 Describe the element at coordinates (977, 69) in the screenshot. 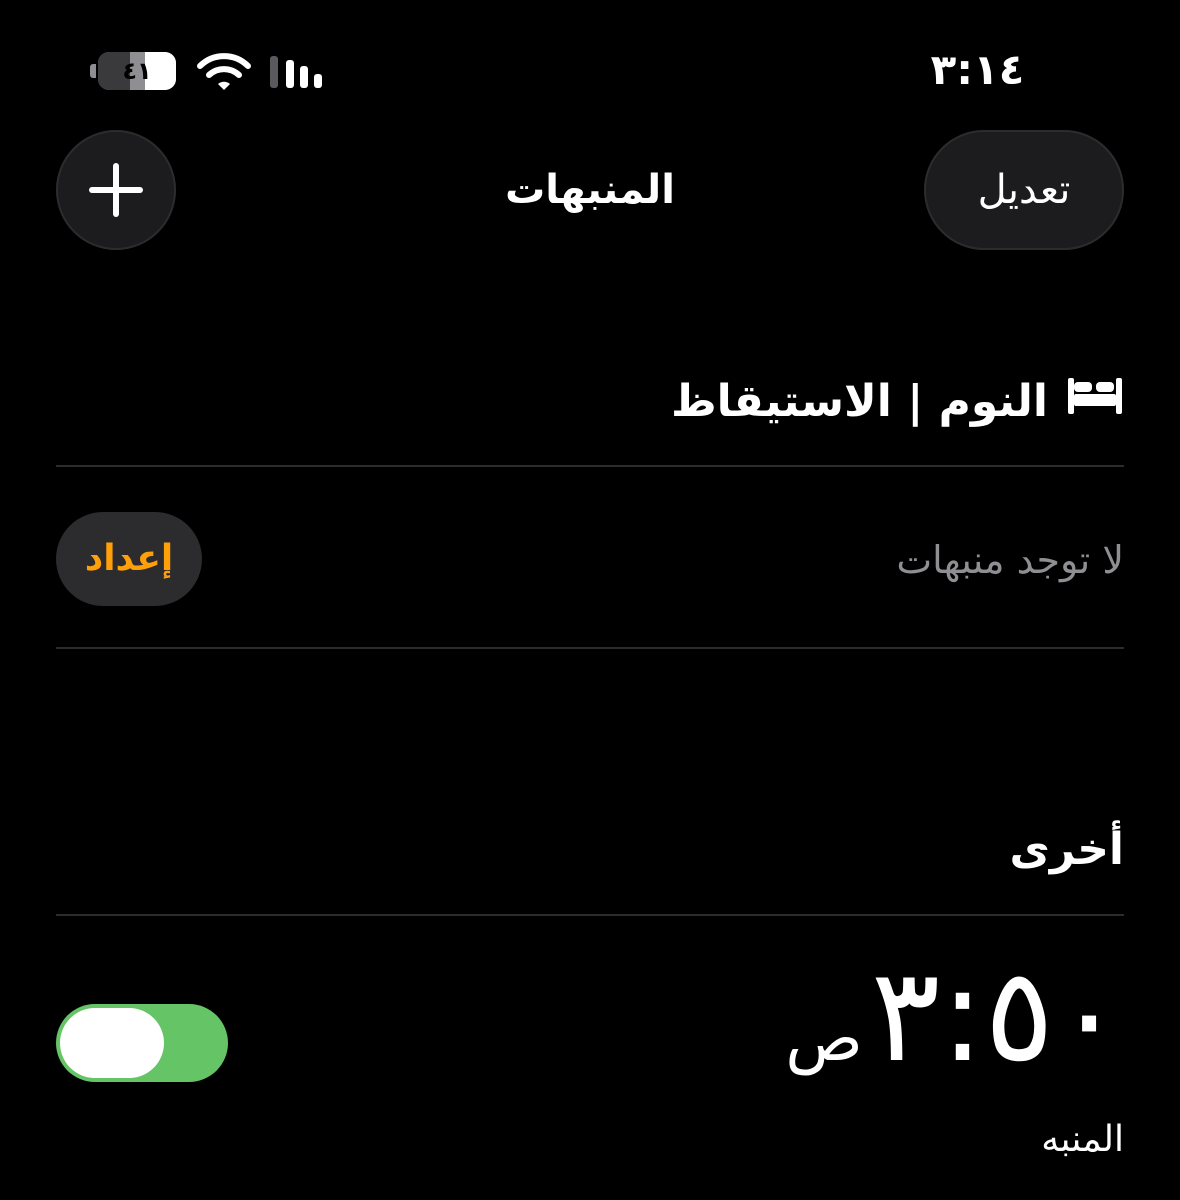

I see `status-time: ٣:١٤` at that location.